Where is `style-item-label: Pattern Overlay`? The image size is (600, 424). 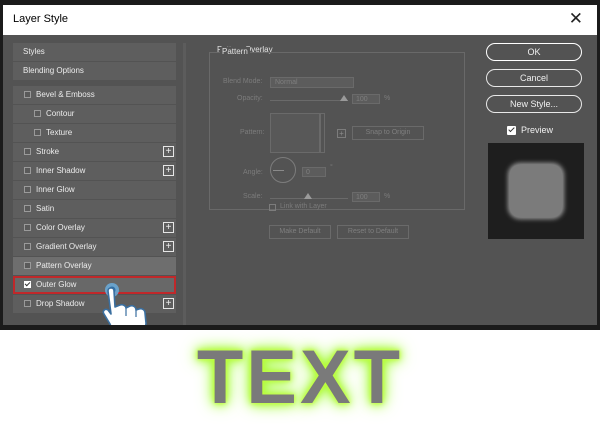 style-item-label: Pattern Overlay is located at coordinates (64, 265).